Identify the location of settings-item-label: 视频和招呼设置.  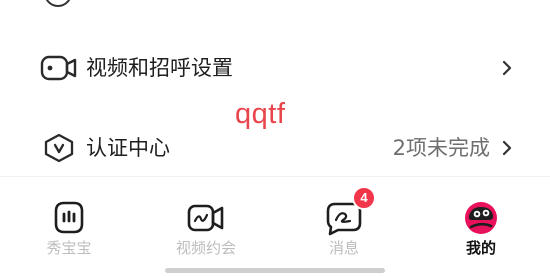
(159, 68).